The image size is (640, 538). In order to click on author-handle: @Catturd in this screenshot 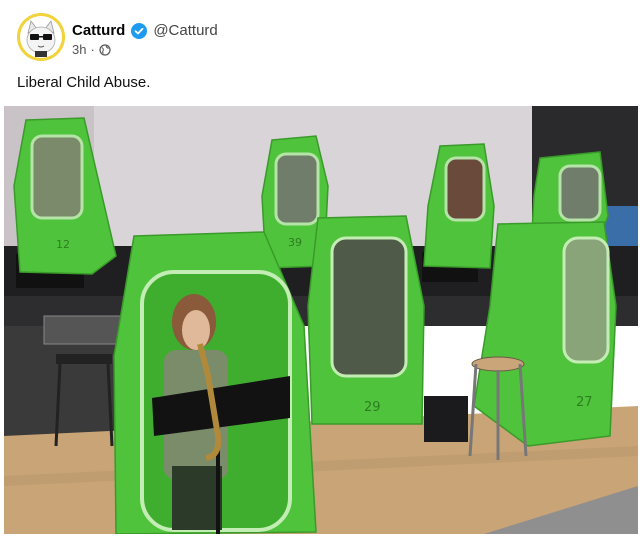, I will do `click(185, 30)`.